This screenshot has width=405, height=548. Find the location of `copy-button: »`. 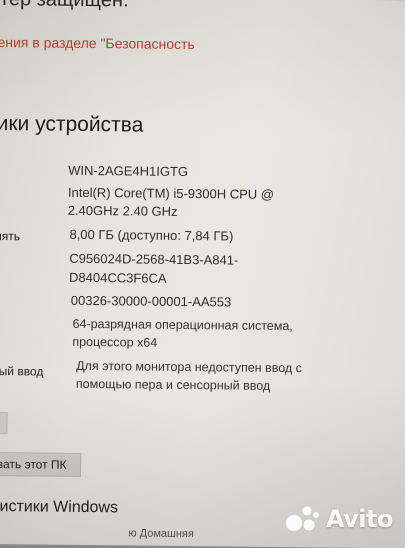

copy-button: » is located at coordinates (4, 423).